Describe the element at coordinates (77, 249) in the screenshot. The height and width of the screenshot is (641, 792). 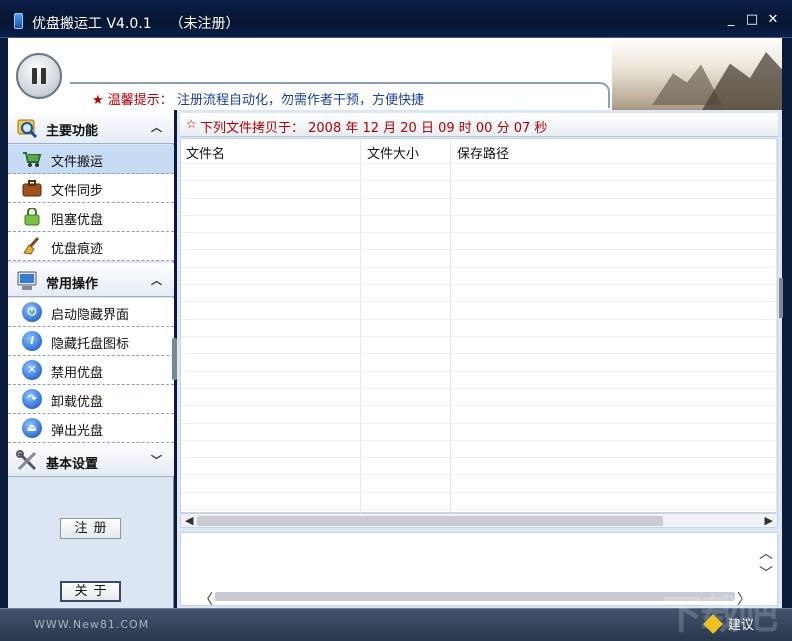
I see `sidebar-item-label: 优盘痕迹` at that location.